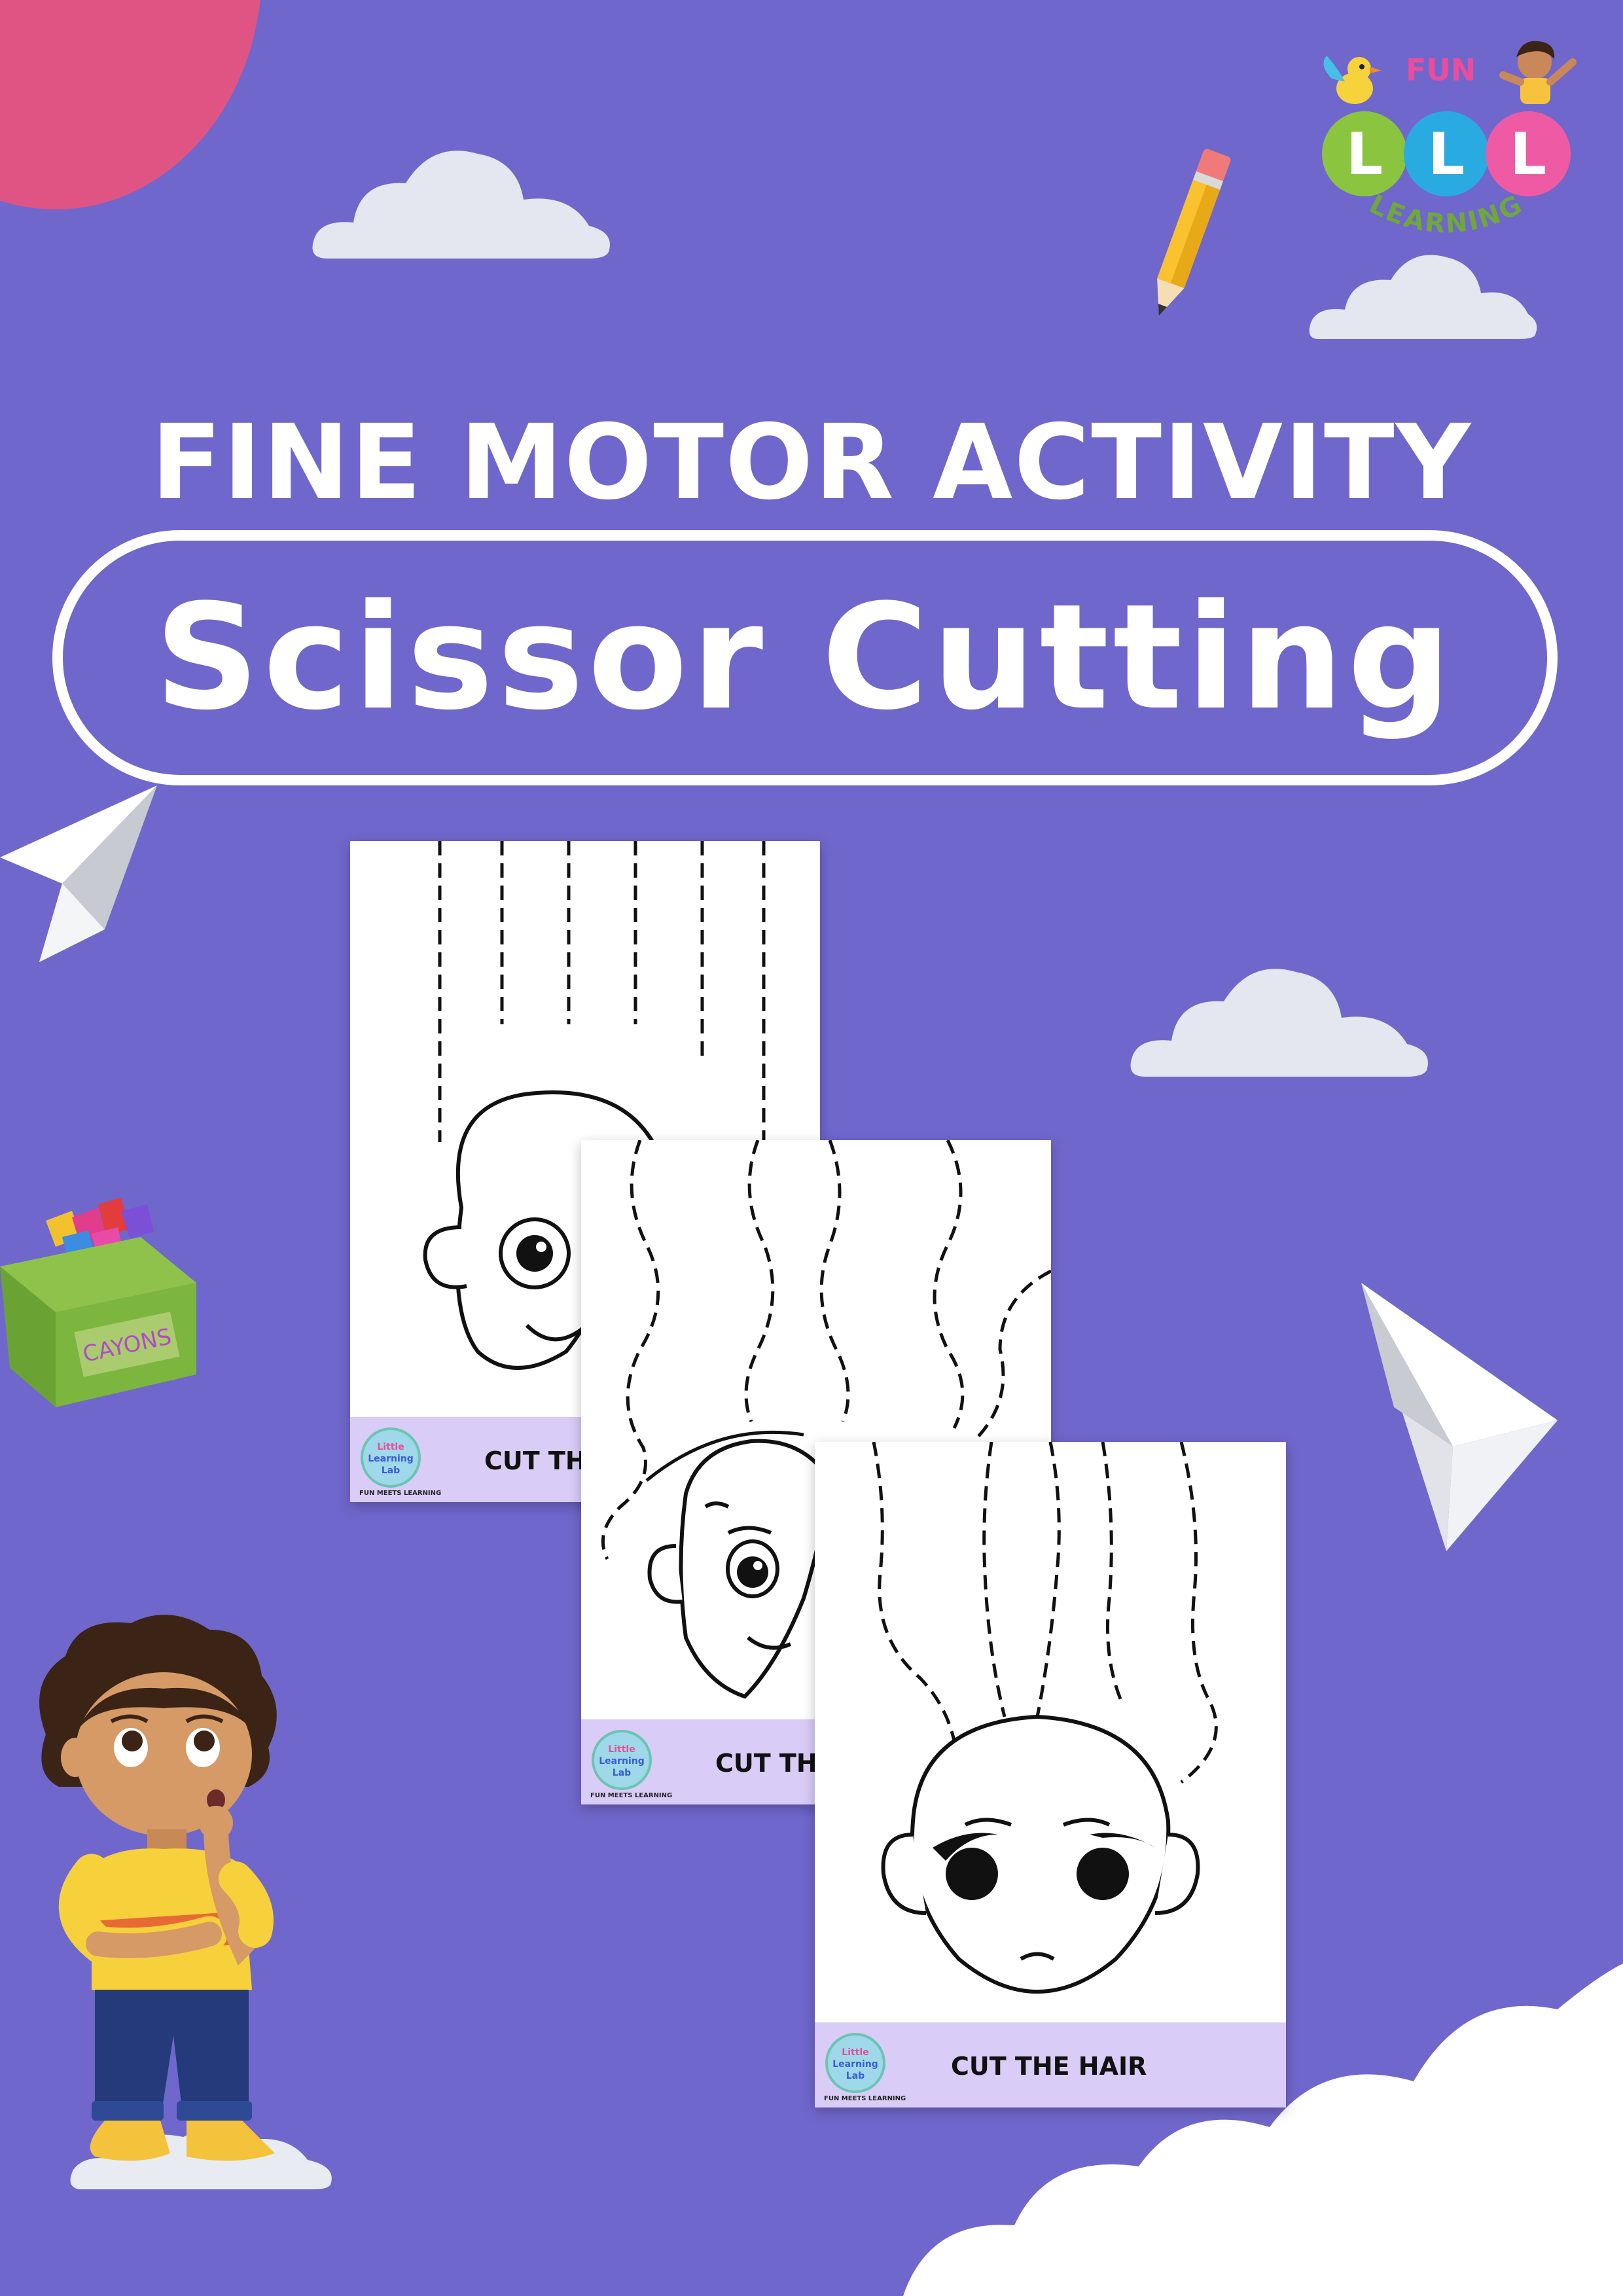 This screenshot has width=1623, height=2296. Describe the element at coordinates (811, 463) in the screenshot. I see `headline: FINE MOTOR ACTIVITY` at that location.